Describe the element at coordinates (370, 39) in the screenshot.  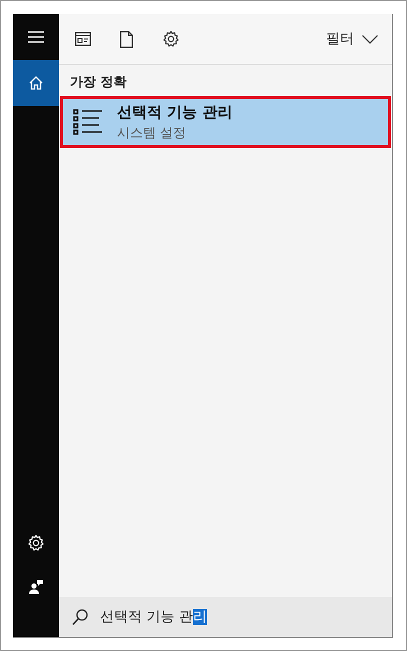
I see `chevron-icon` at that location.